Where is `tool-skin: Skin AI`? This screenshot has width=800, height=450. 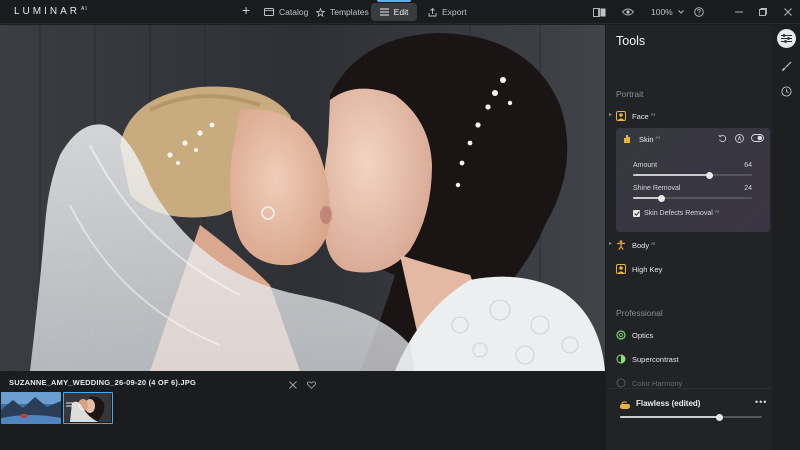 tool-skin: Skin AI is located at coordinates (693, 139).